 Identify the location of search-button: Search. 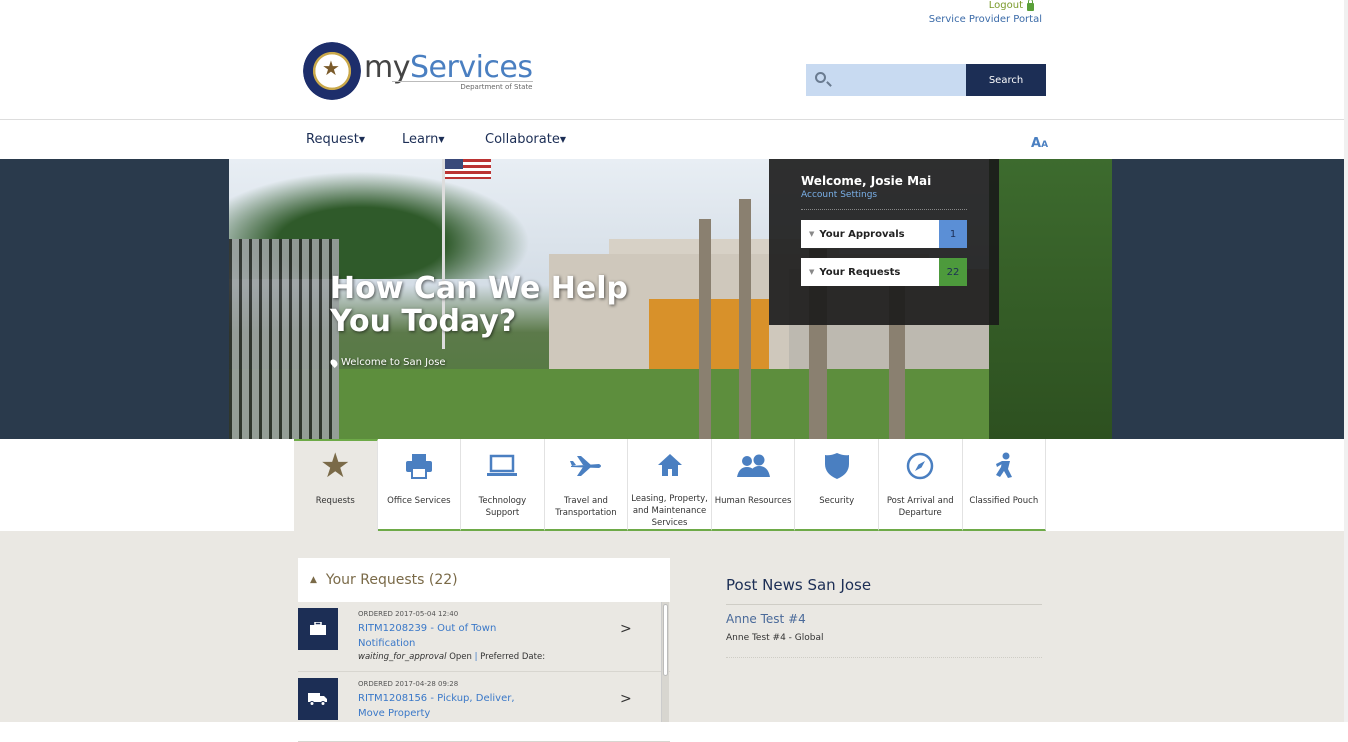
(1006, 80).